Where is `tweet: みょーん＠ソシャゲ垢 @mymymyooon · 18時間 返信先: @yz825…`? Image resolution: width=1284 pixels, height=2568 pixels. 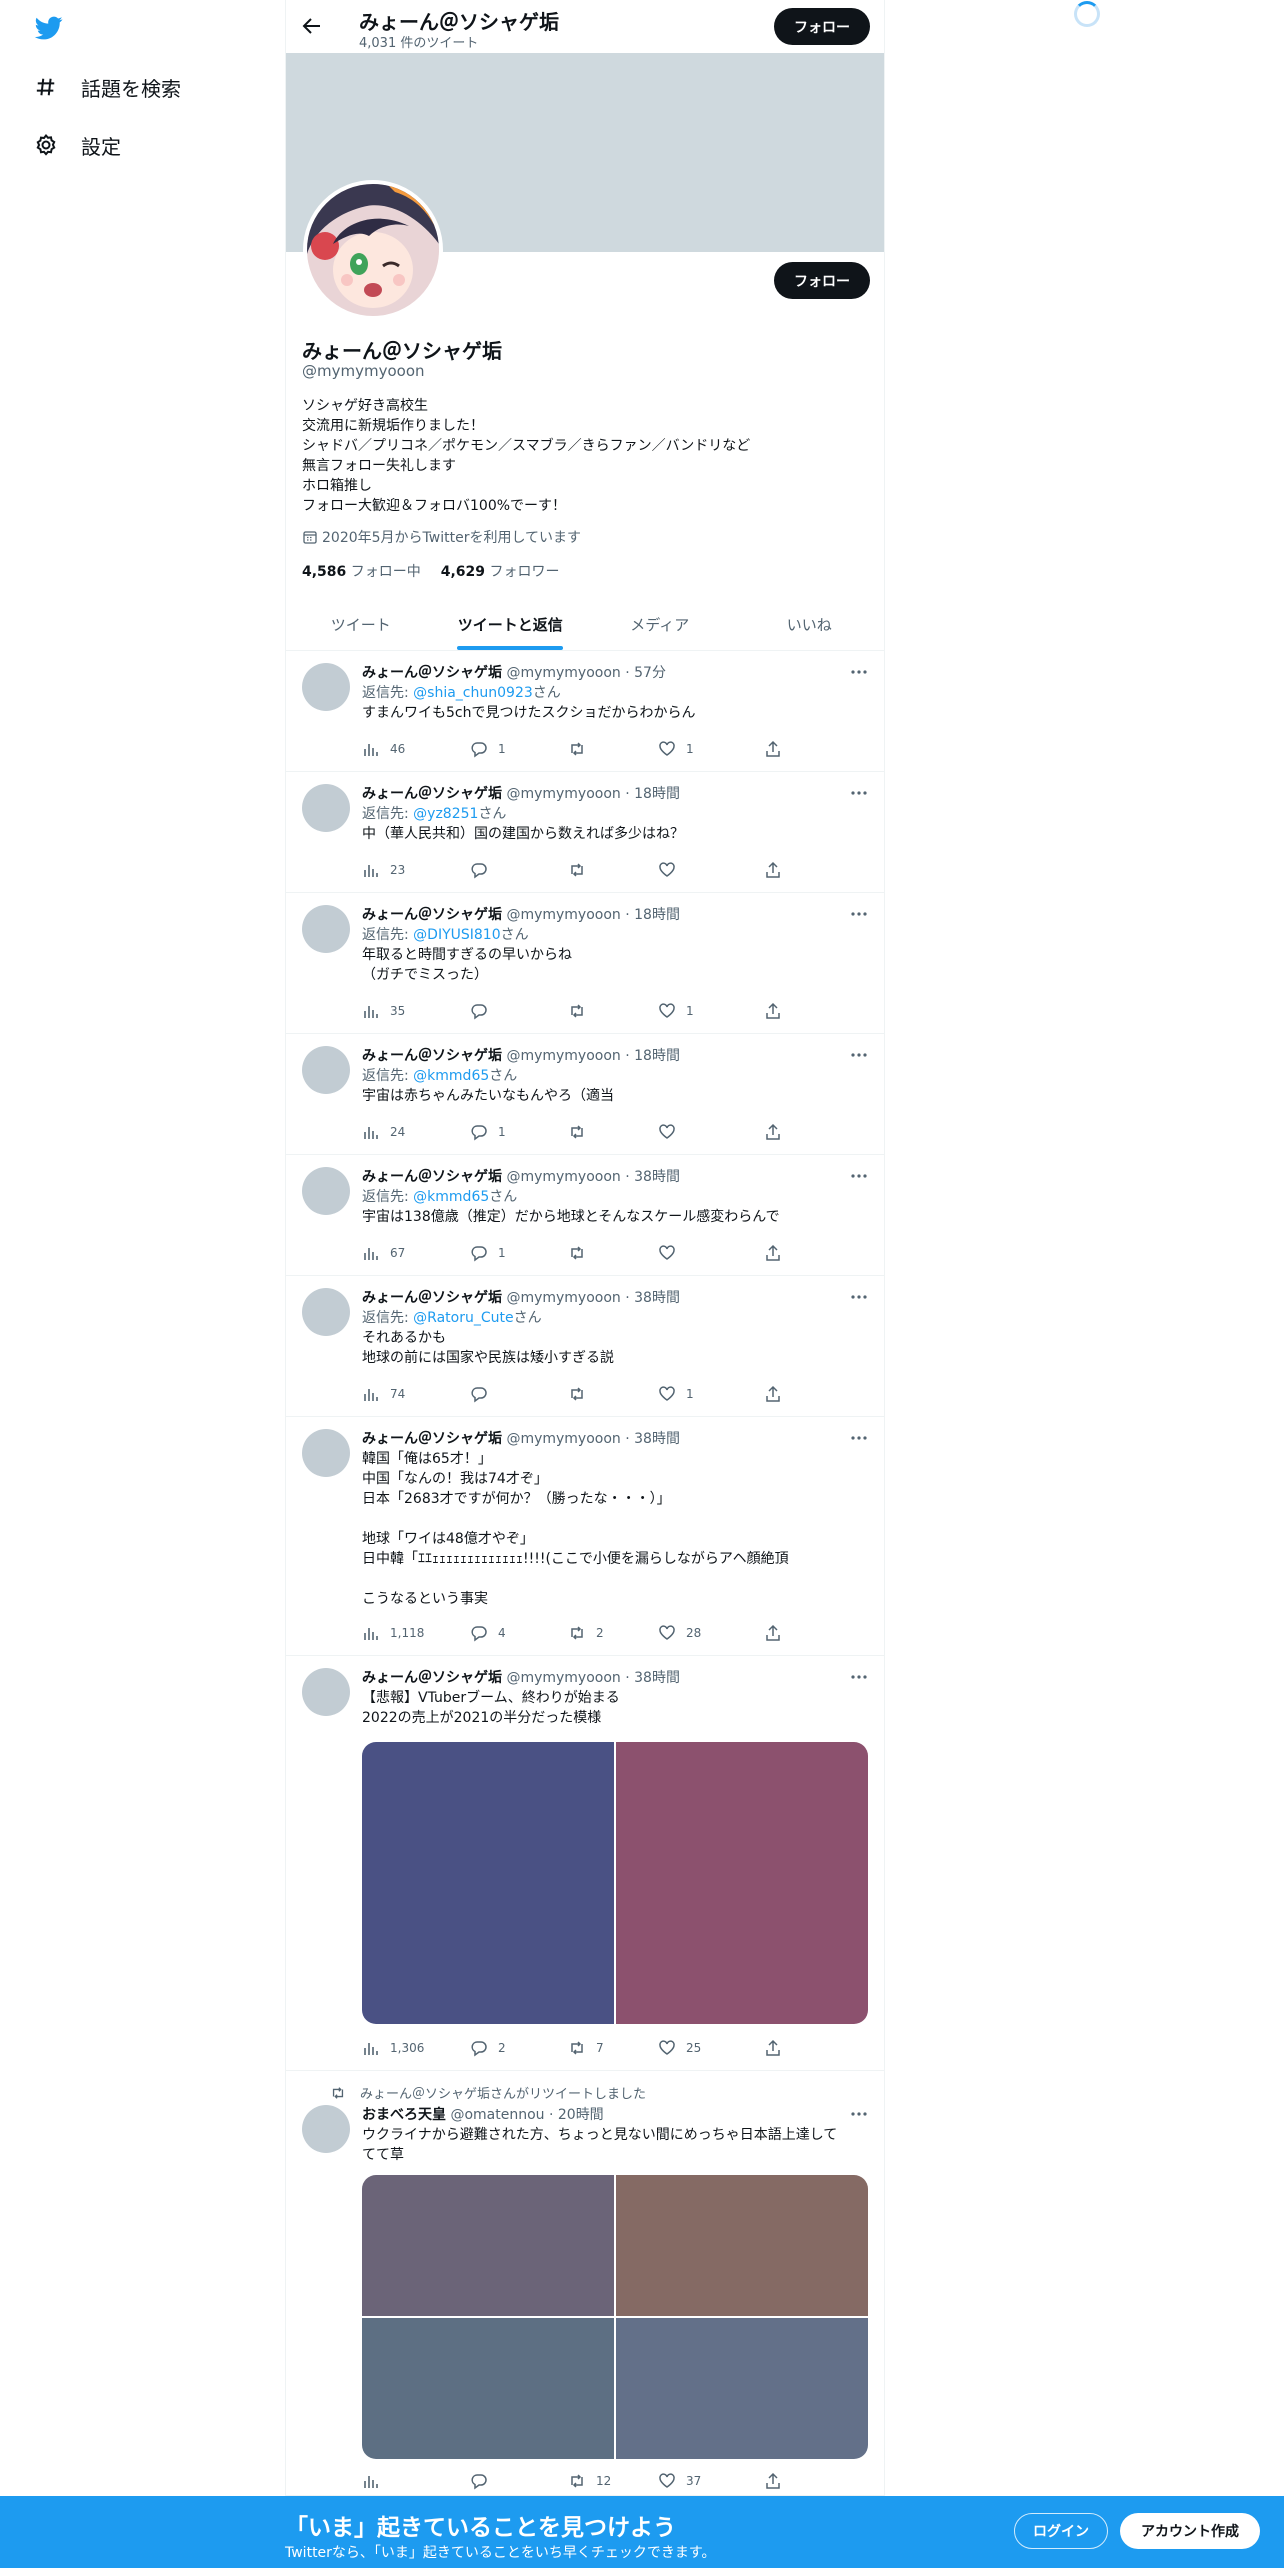 tweet: みょーん＠ソシャゲ垢 @mymymyooon · 18時間 返信先: @yz825… is located at coordinates (585, 832).